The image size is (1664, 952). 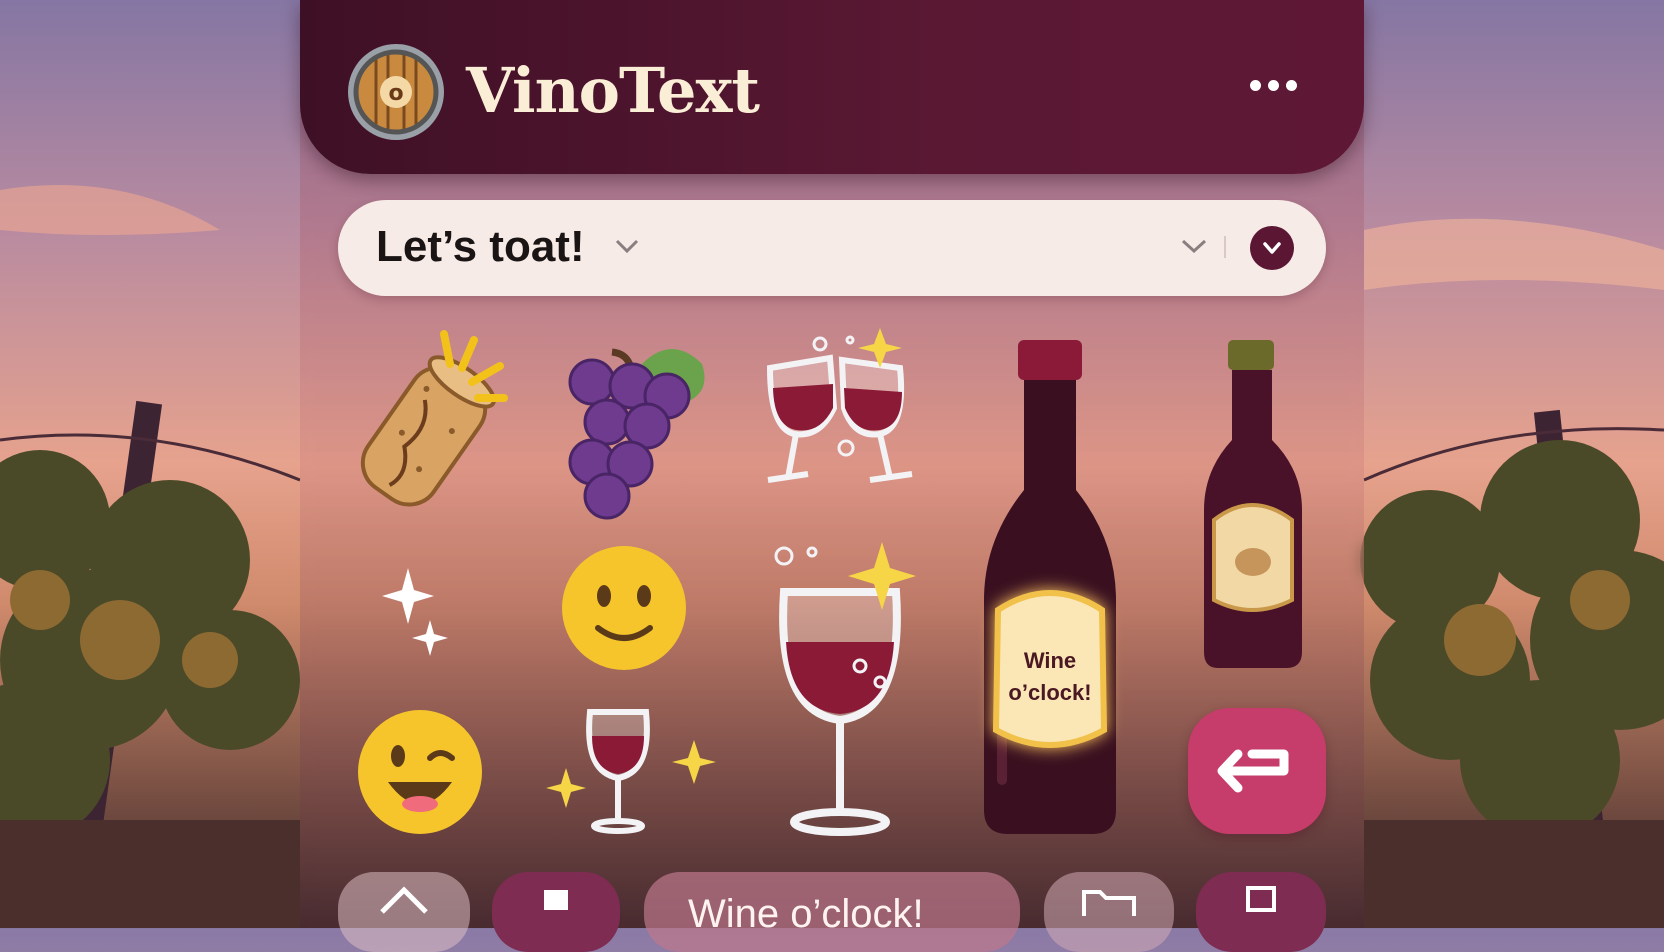 I want to click on message-text: Let’s toat!, so click(x=480, y=246).